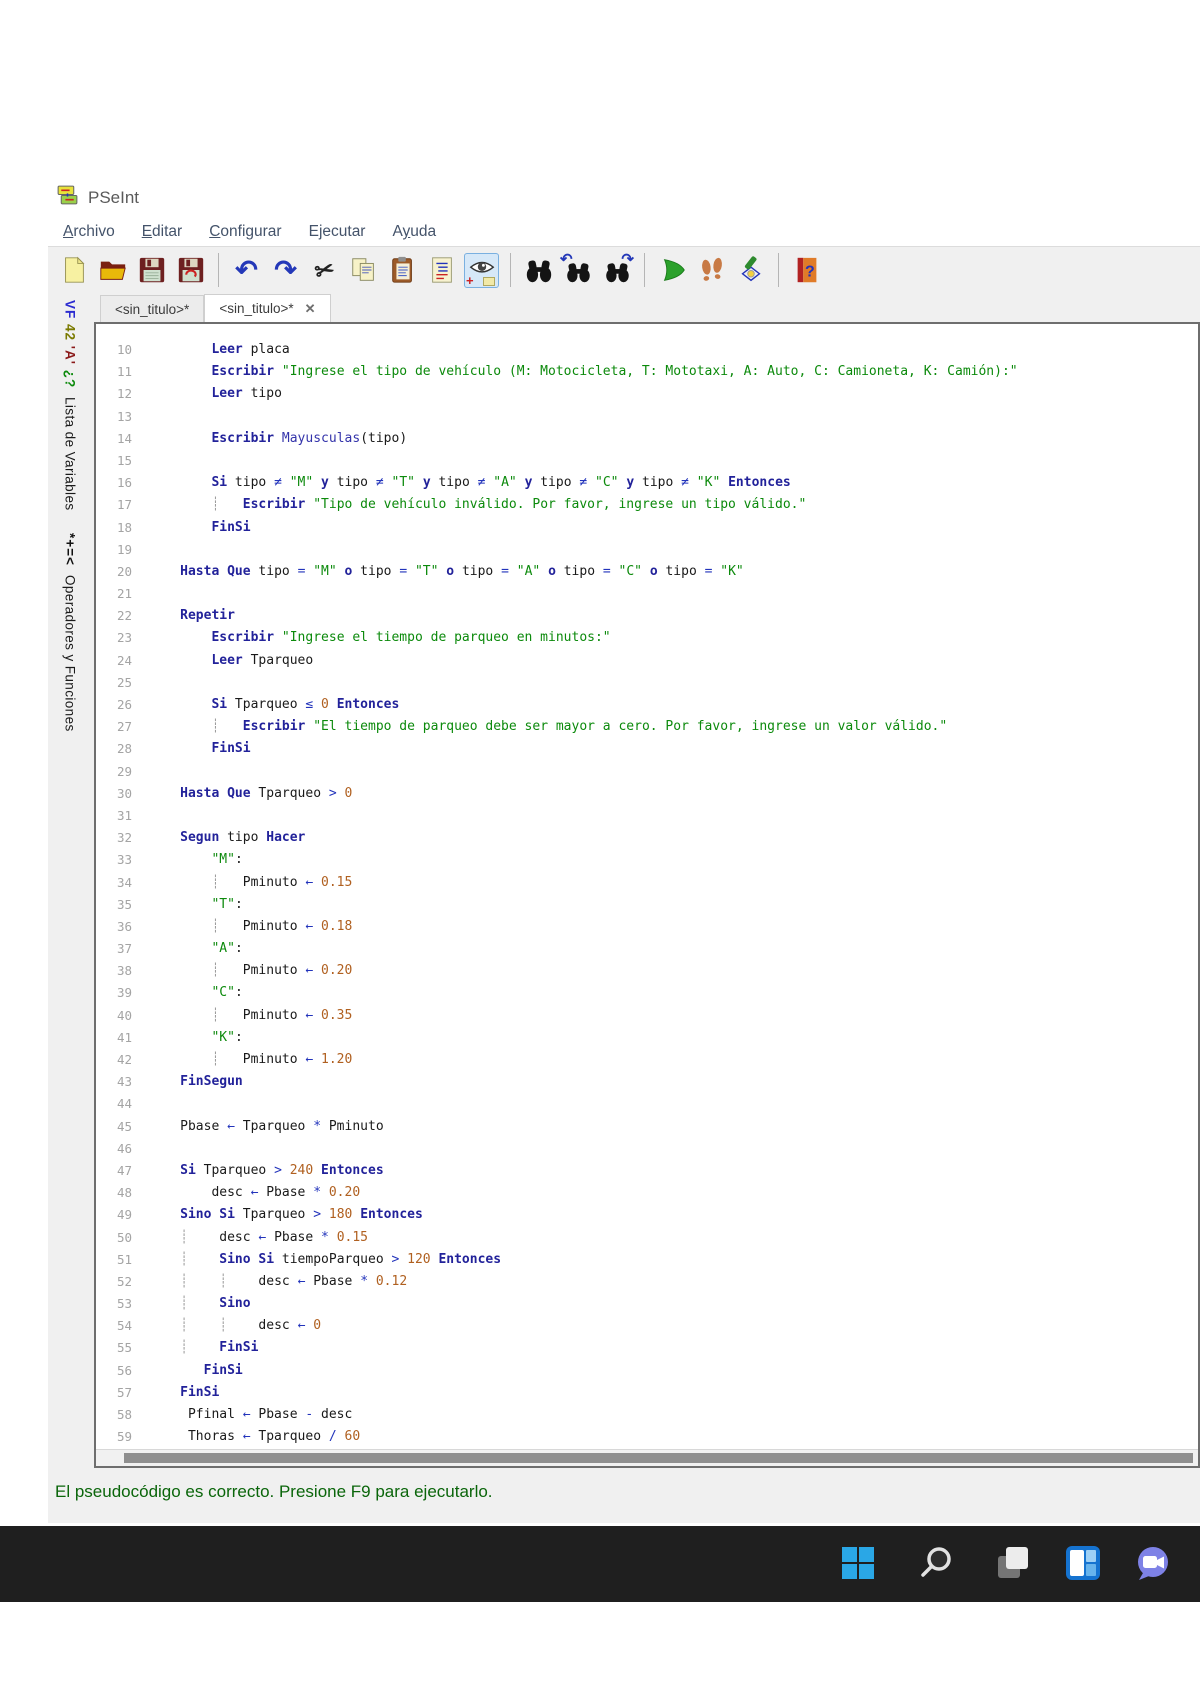 The image size is (1200, 1696). I want to click on start-button, so click(858, 1563).